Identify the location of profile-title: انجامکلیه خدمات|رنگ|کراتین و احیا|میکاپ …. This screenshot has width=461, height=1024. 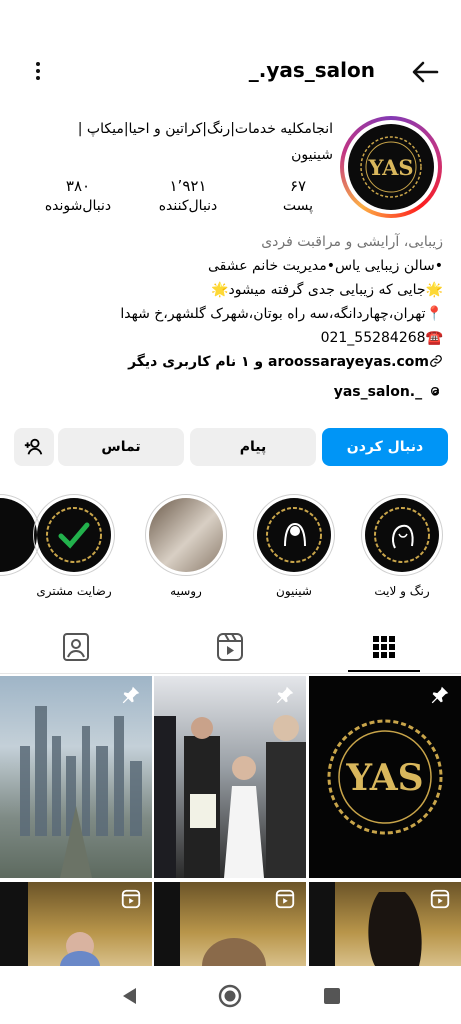
(183, 142).